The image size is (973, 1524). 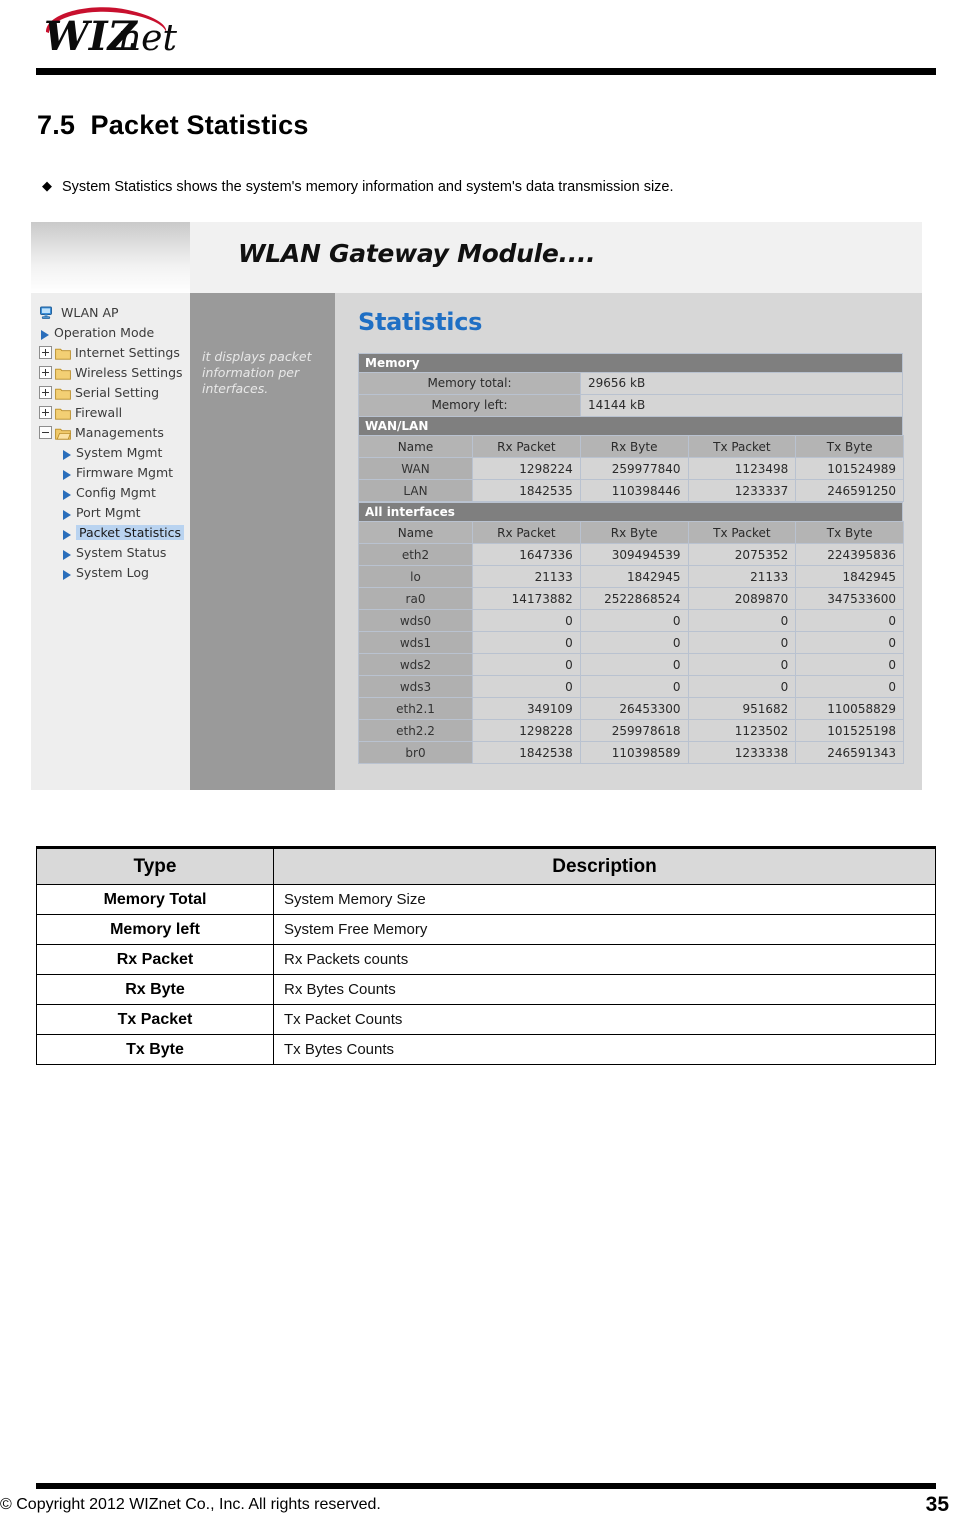 What do you see at coordinates (741, 405) in the screenshot?
I see `memory-row-value: 14144 kB` at bounding box center [741, 405].